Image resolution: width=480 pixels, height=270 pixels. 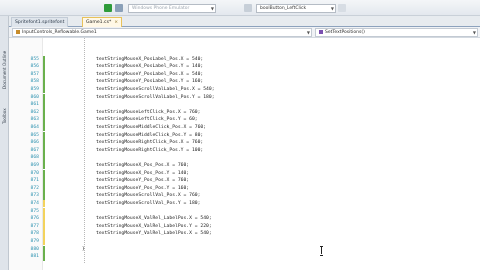 I want to click on line-number: 876, so click(x=34, y=219).